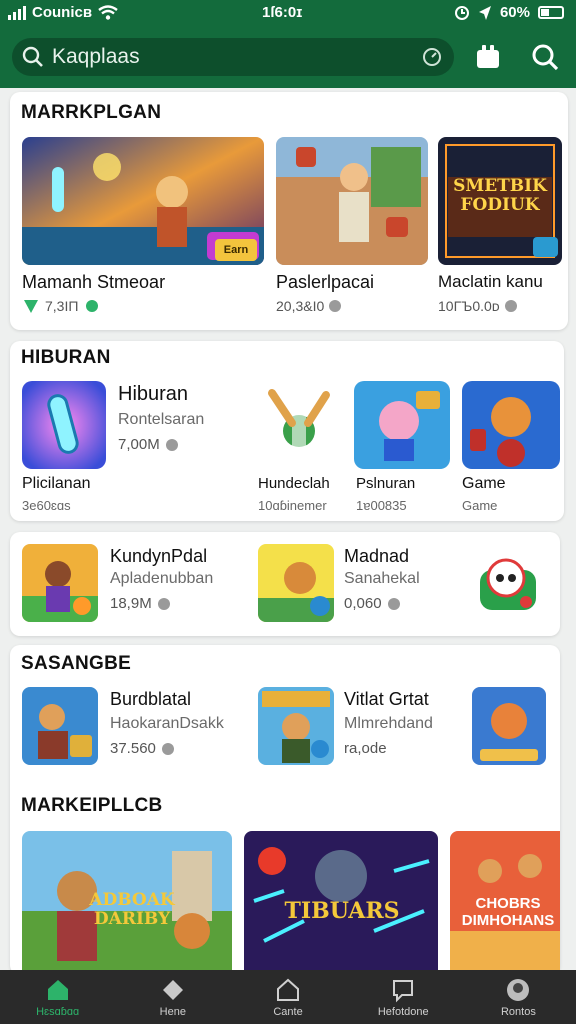 The width and height of the screenshot is (576, 1024). What do you see at coordinates (508, 912) in the screenshot?
I see `banner-text: CHOBRS DIMHOHANS` at bounding box center [508, 912].